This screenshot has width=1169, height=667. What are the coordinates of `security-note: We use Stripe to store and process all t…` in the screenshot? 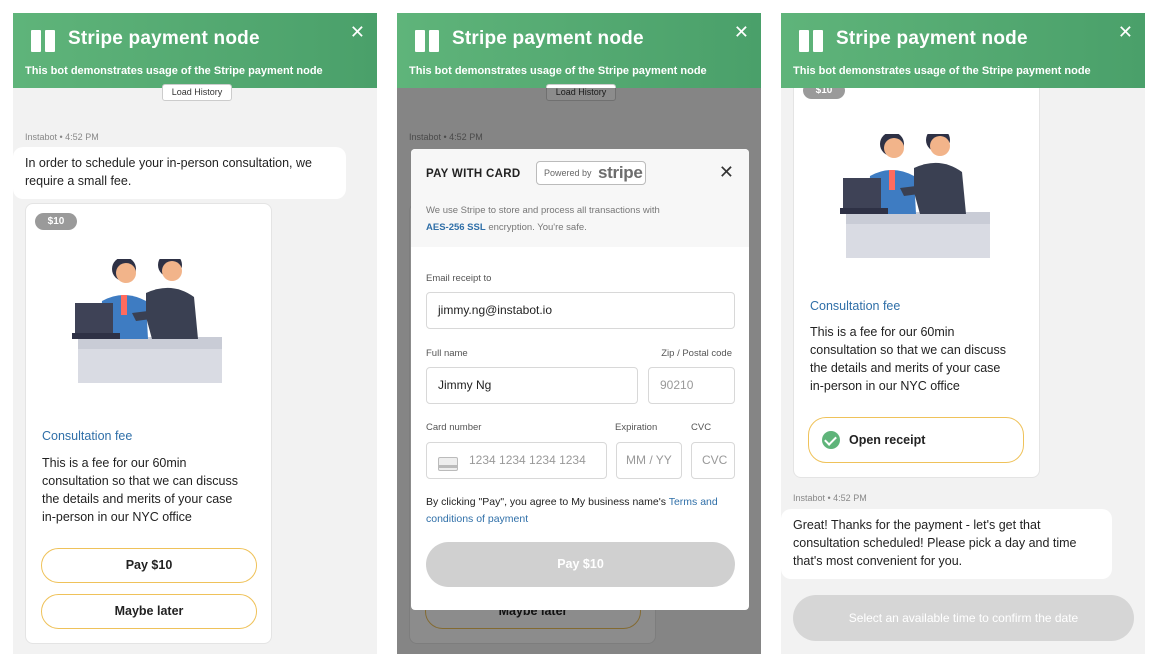 It's located at (543, 219).